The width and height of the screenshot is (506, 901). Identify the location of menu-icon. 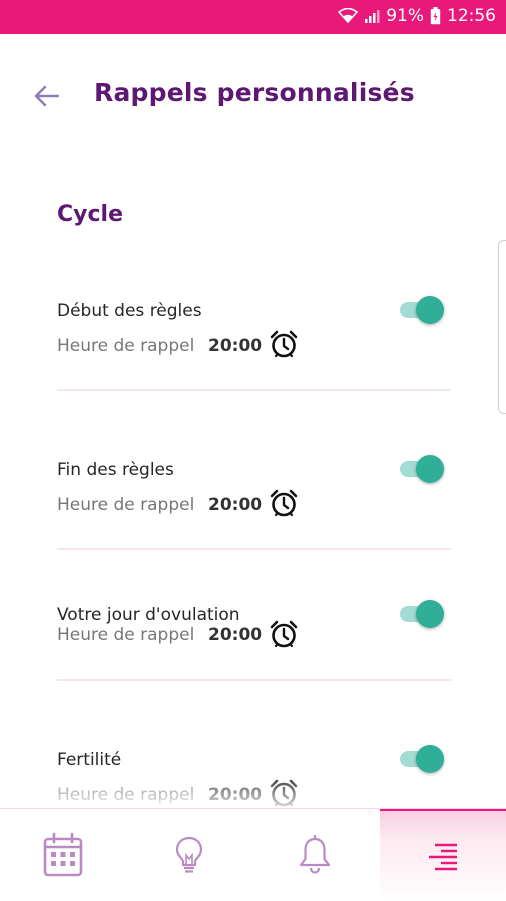
(443, 857).